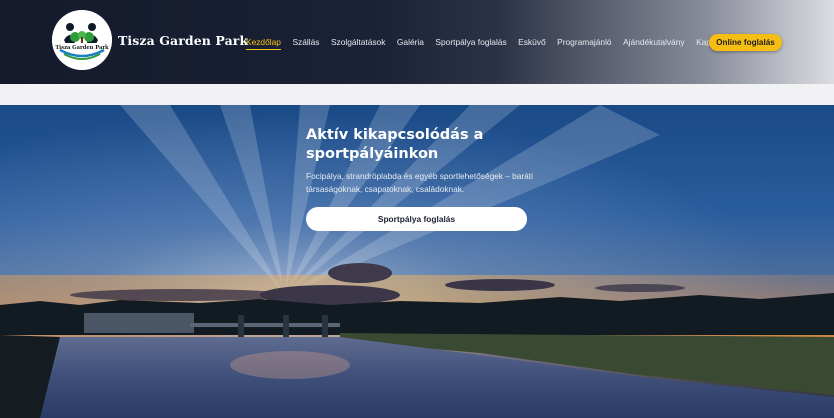  I want to click on sports-booking-button: Sportpálya foglalás, so click(416, 219).